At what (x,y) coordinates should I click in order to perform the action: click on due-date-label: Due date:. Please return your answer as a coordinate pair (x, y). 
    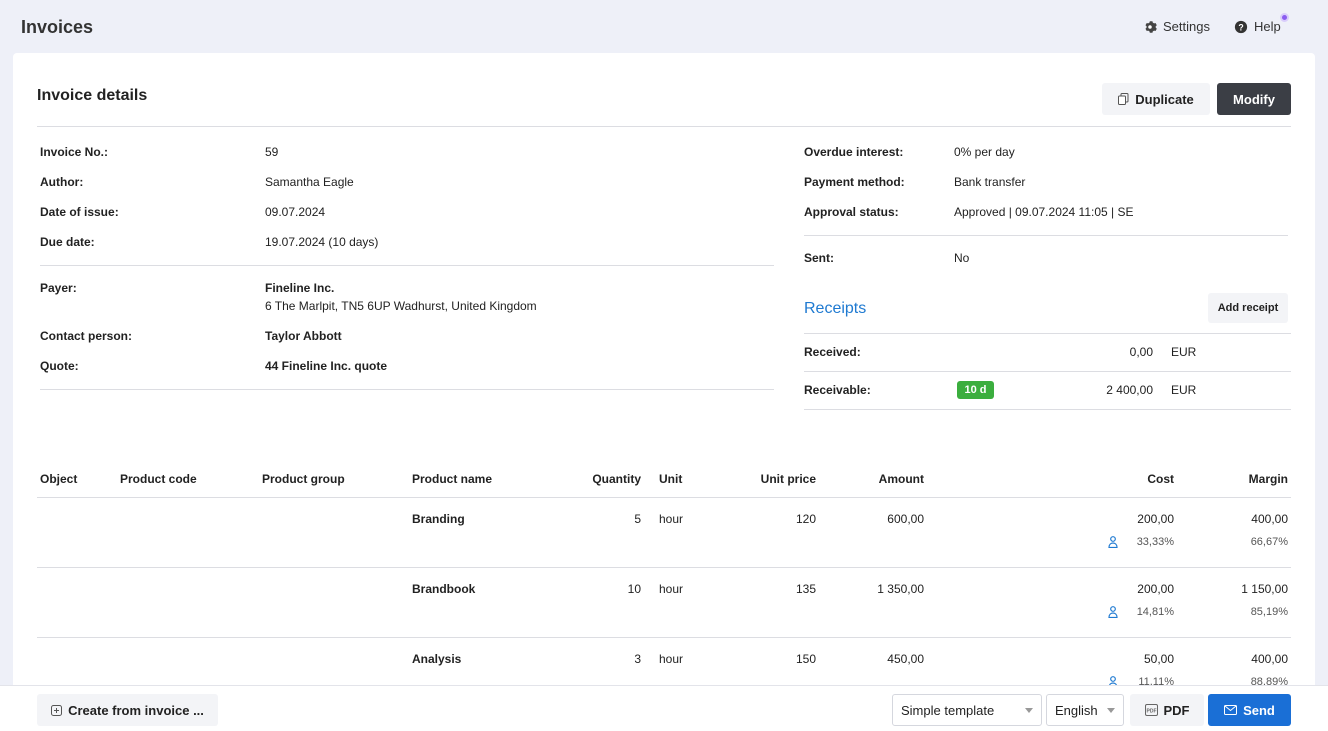
    Looking at the image, I should click on (67, 242).